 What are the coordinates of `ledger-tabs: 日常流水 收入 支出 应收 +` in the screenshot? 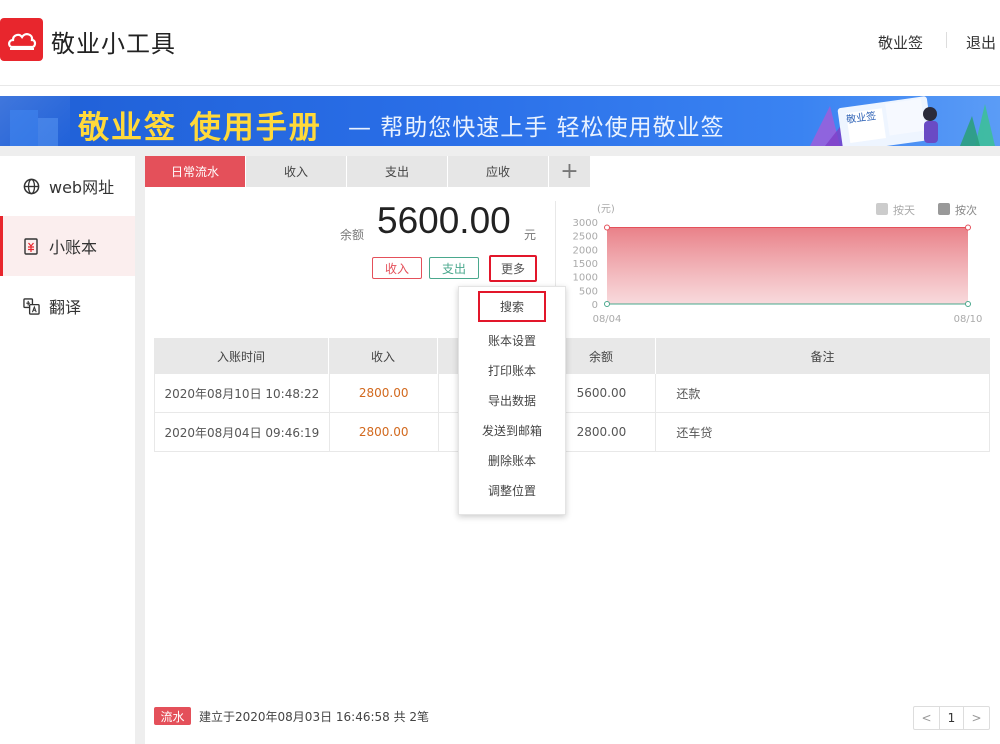 It's located at (368, 171).